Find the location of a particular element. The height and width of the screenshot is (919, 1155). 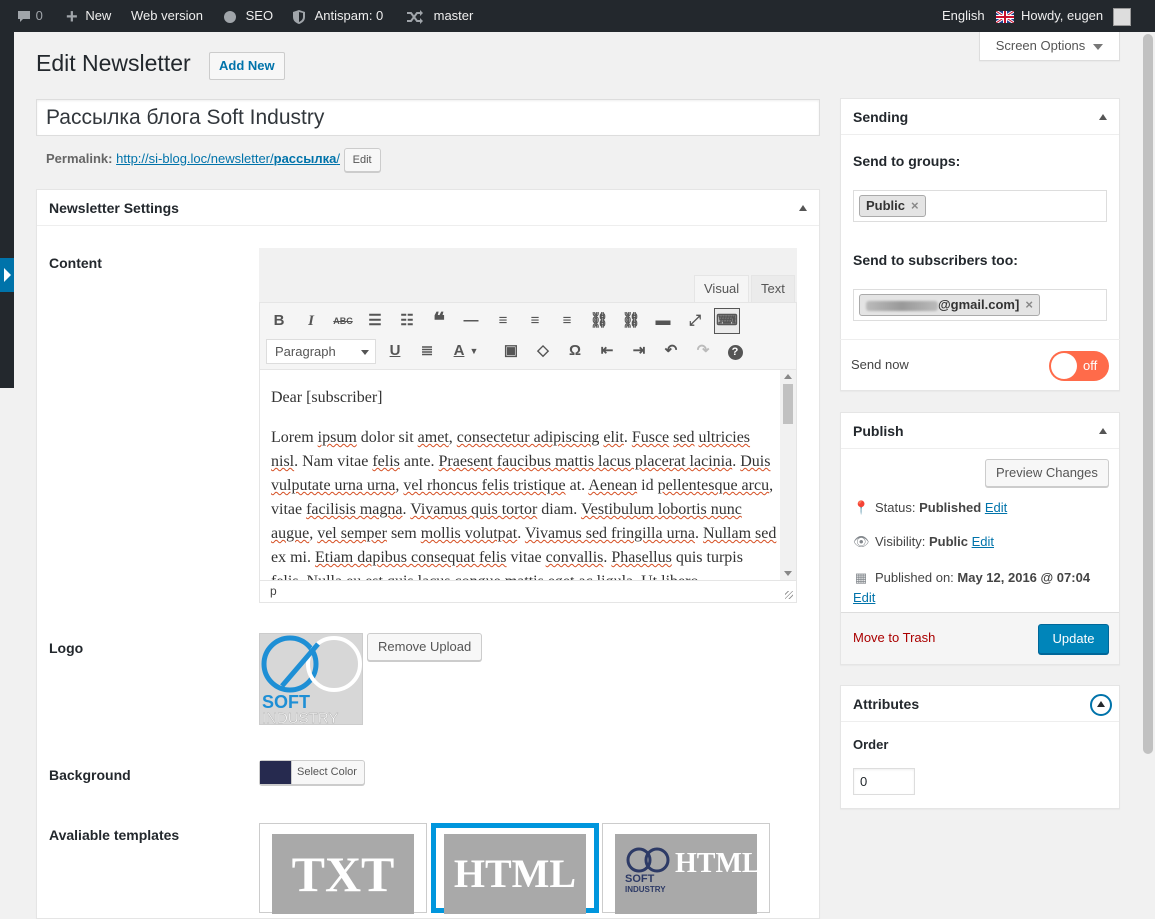

outdent-icon: ⇤ is located at coordinates (607, 351).